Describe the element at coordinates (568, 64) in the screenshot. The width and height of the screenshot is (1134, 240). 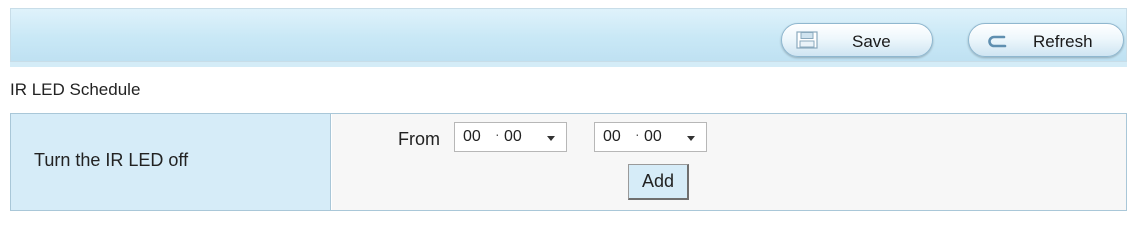
I see `toolbar-divider` at that location.